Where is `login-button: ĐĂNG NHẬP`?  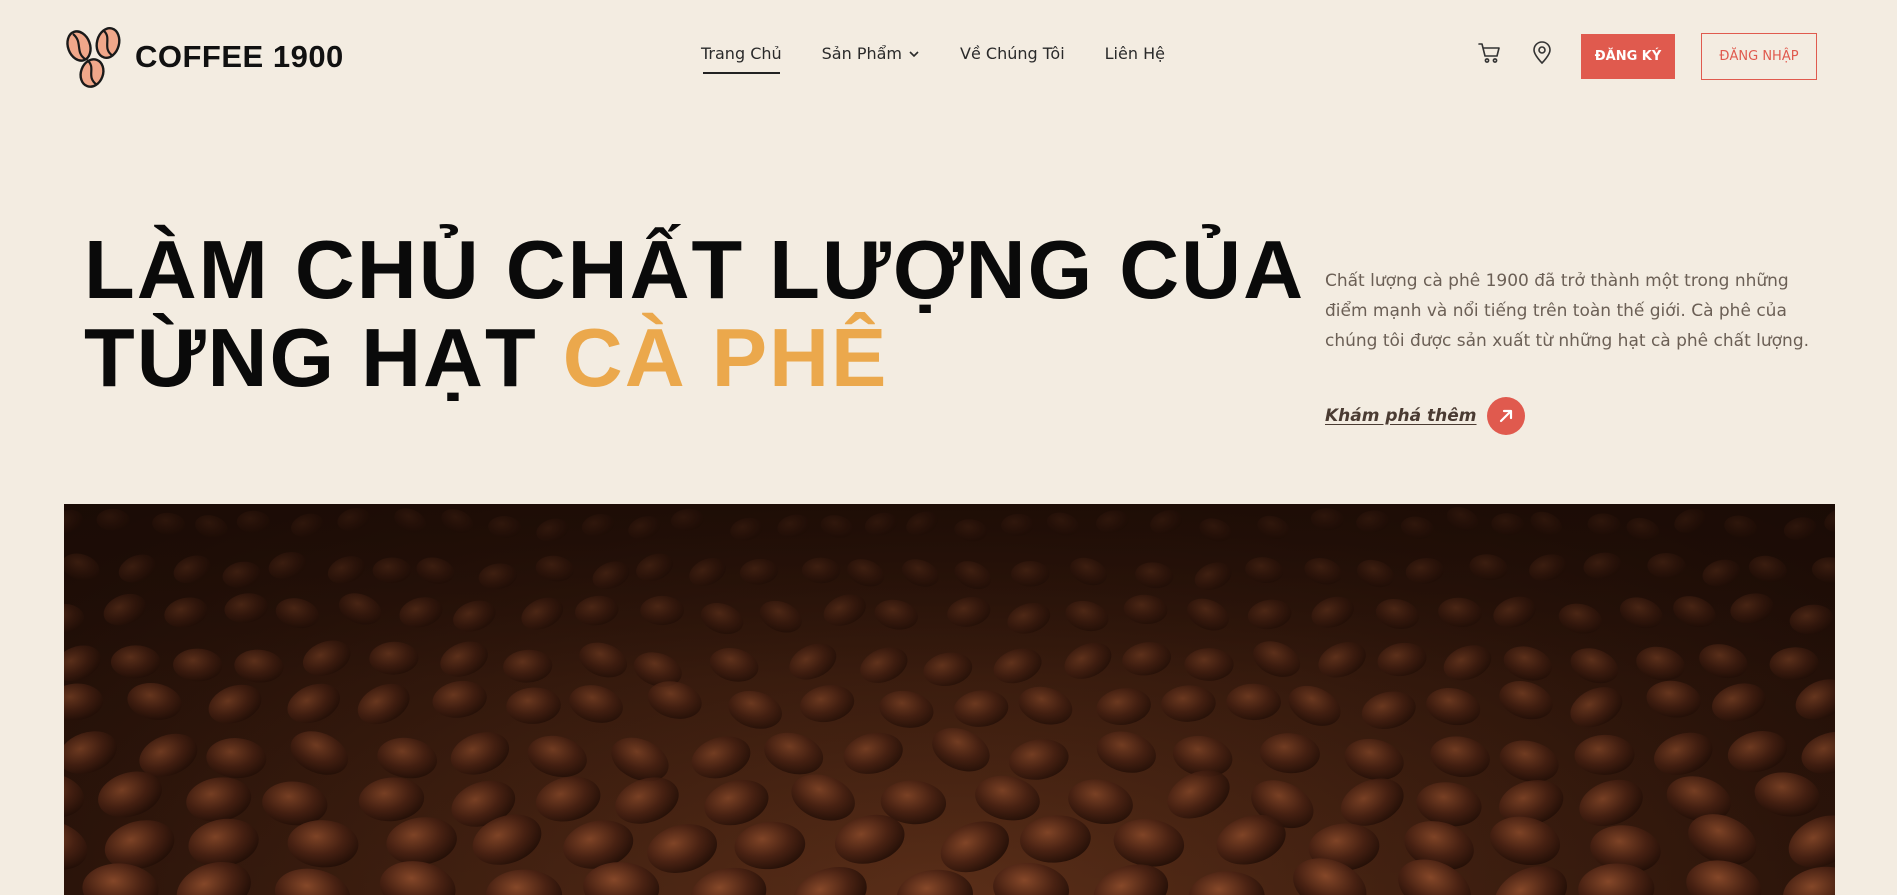
login-button: ĐĂNG NHẬP is located at coordinates (1759, 56).